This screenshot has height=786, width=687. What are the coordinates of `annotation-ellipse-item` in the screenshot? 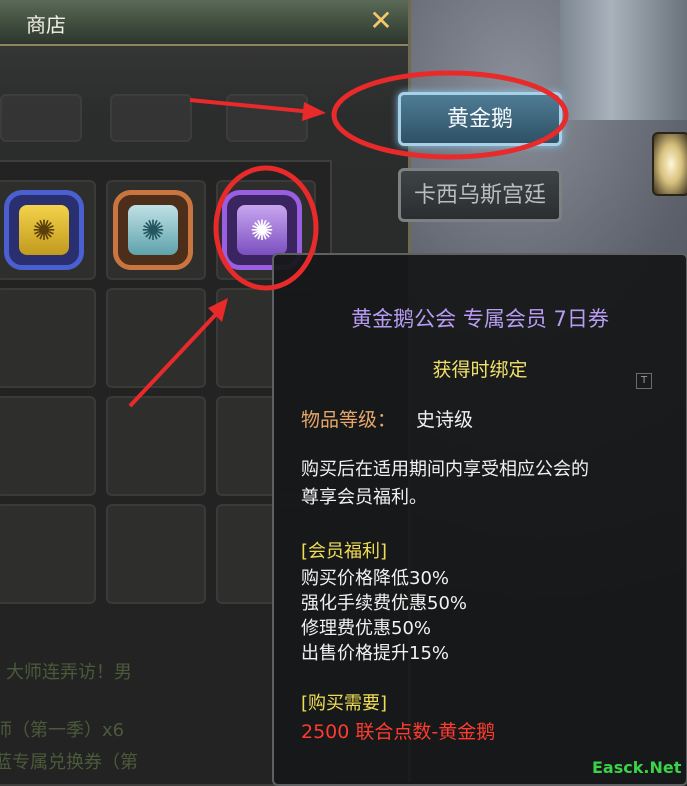 It's located at (266, 228).